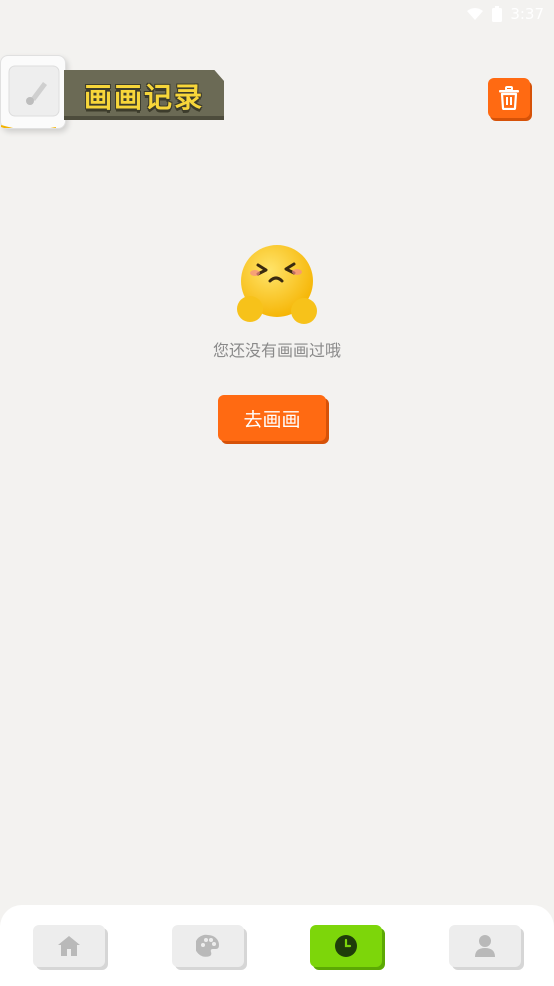 The width and height of the screenshot is (554, 986). What do you see at coordinates (143, 97) in the screenshot?
I see `page-title: 画画记录` at bounding box center [143, 97].